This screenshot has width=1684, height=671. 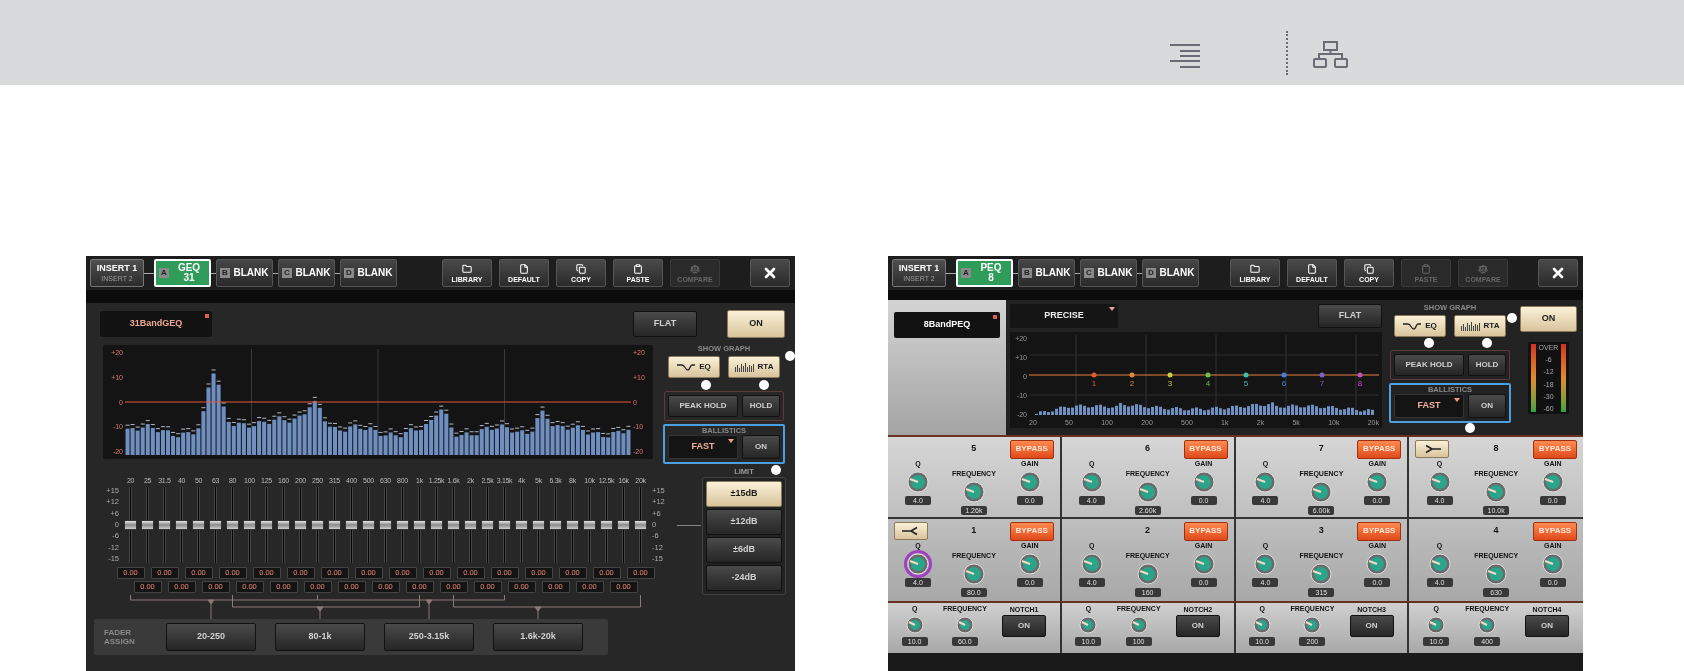 What do you see at coordinates (156, 324) in the screenshot?
I see `preset-name-field: 31BandGEQ` at bounding box center [156, 324].